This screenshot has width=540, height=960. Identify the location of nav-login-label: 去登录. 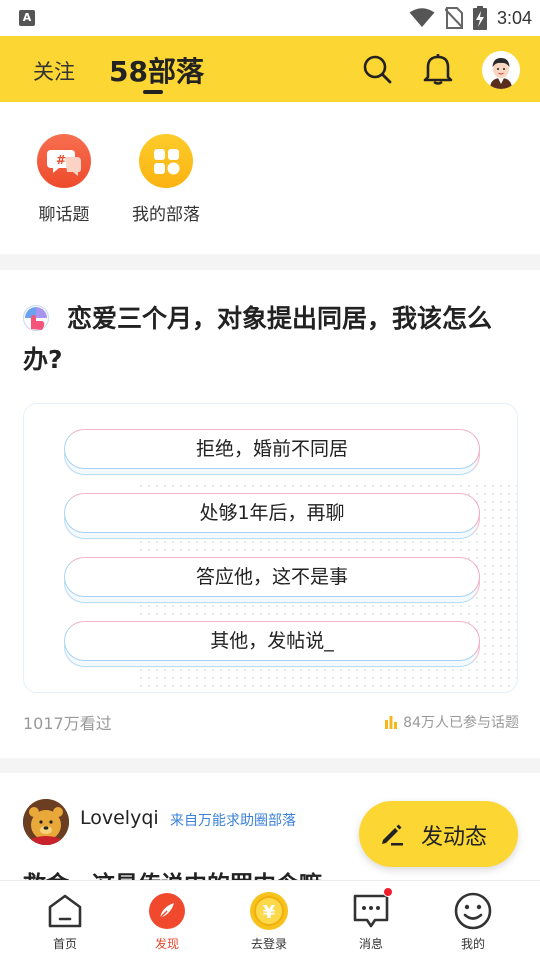
(268, 944).